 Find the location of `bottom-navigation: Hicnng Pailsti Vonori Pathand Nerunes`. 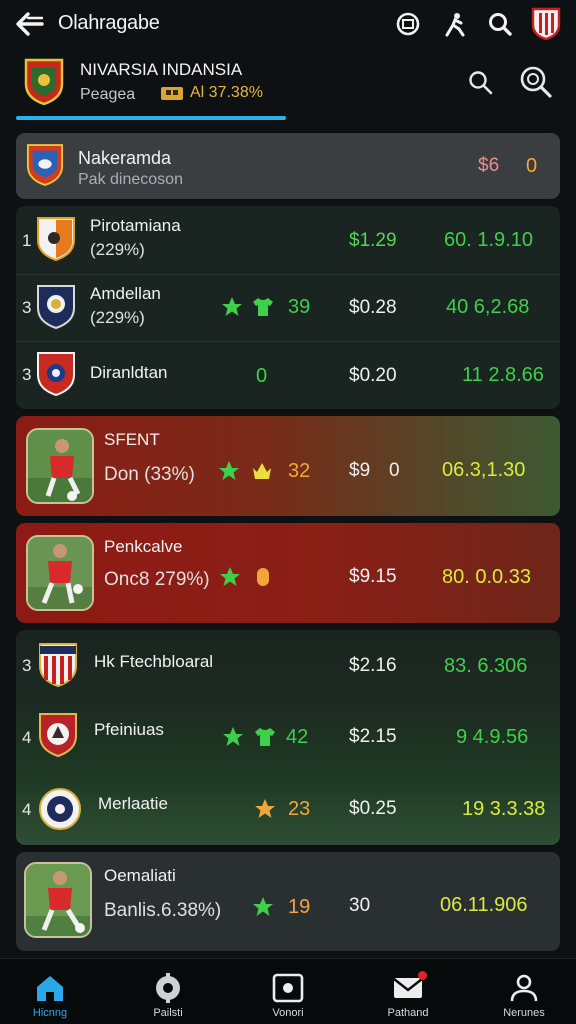

bottom-navigation: Hicnng Pailsti Vonori Pathand Nerunes is located at coordinates (288, 991).